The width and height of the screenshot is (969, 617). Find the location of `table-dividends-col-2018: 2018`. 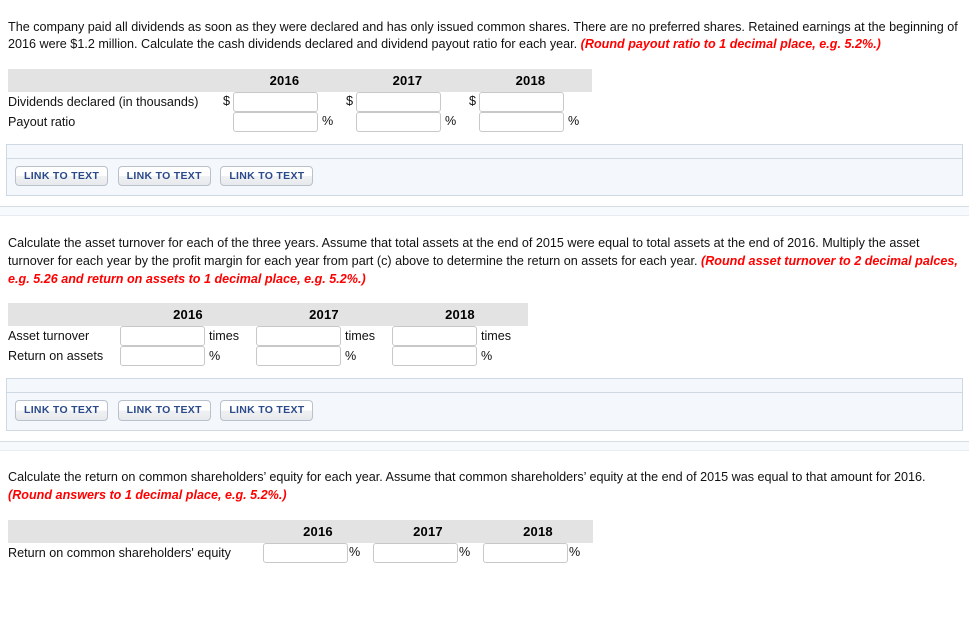

table-dividends-col-2018: 2018 is located at coordinates (530, 80).